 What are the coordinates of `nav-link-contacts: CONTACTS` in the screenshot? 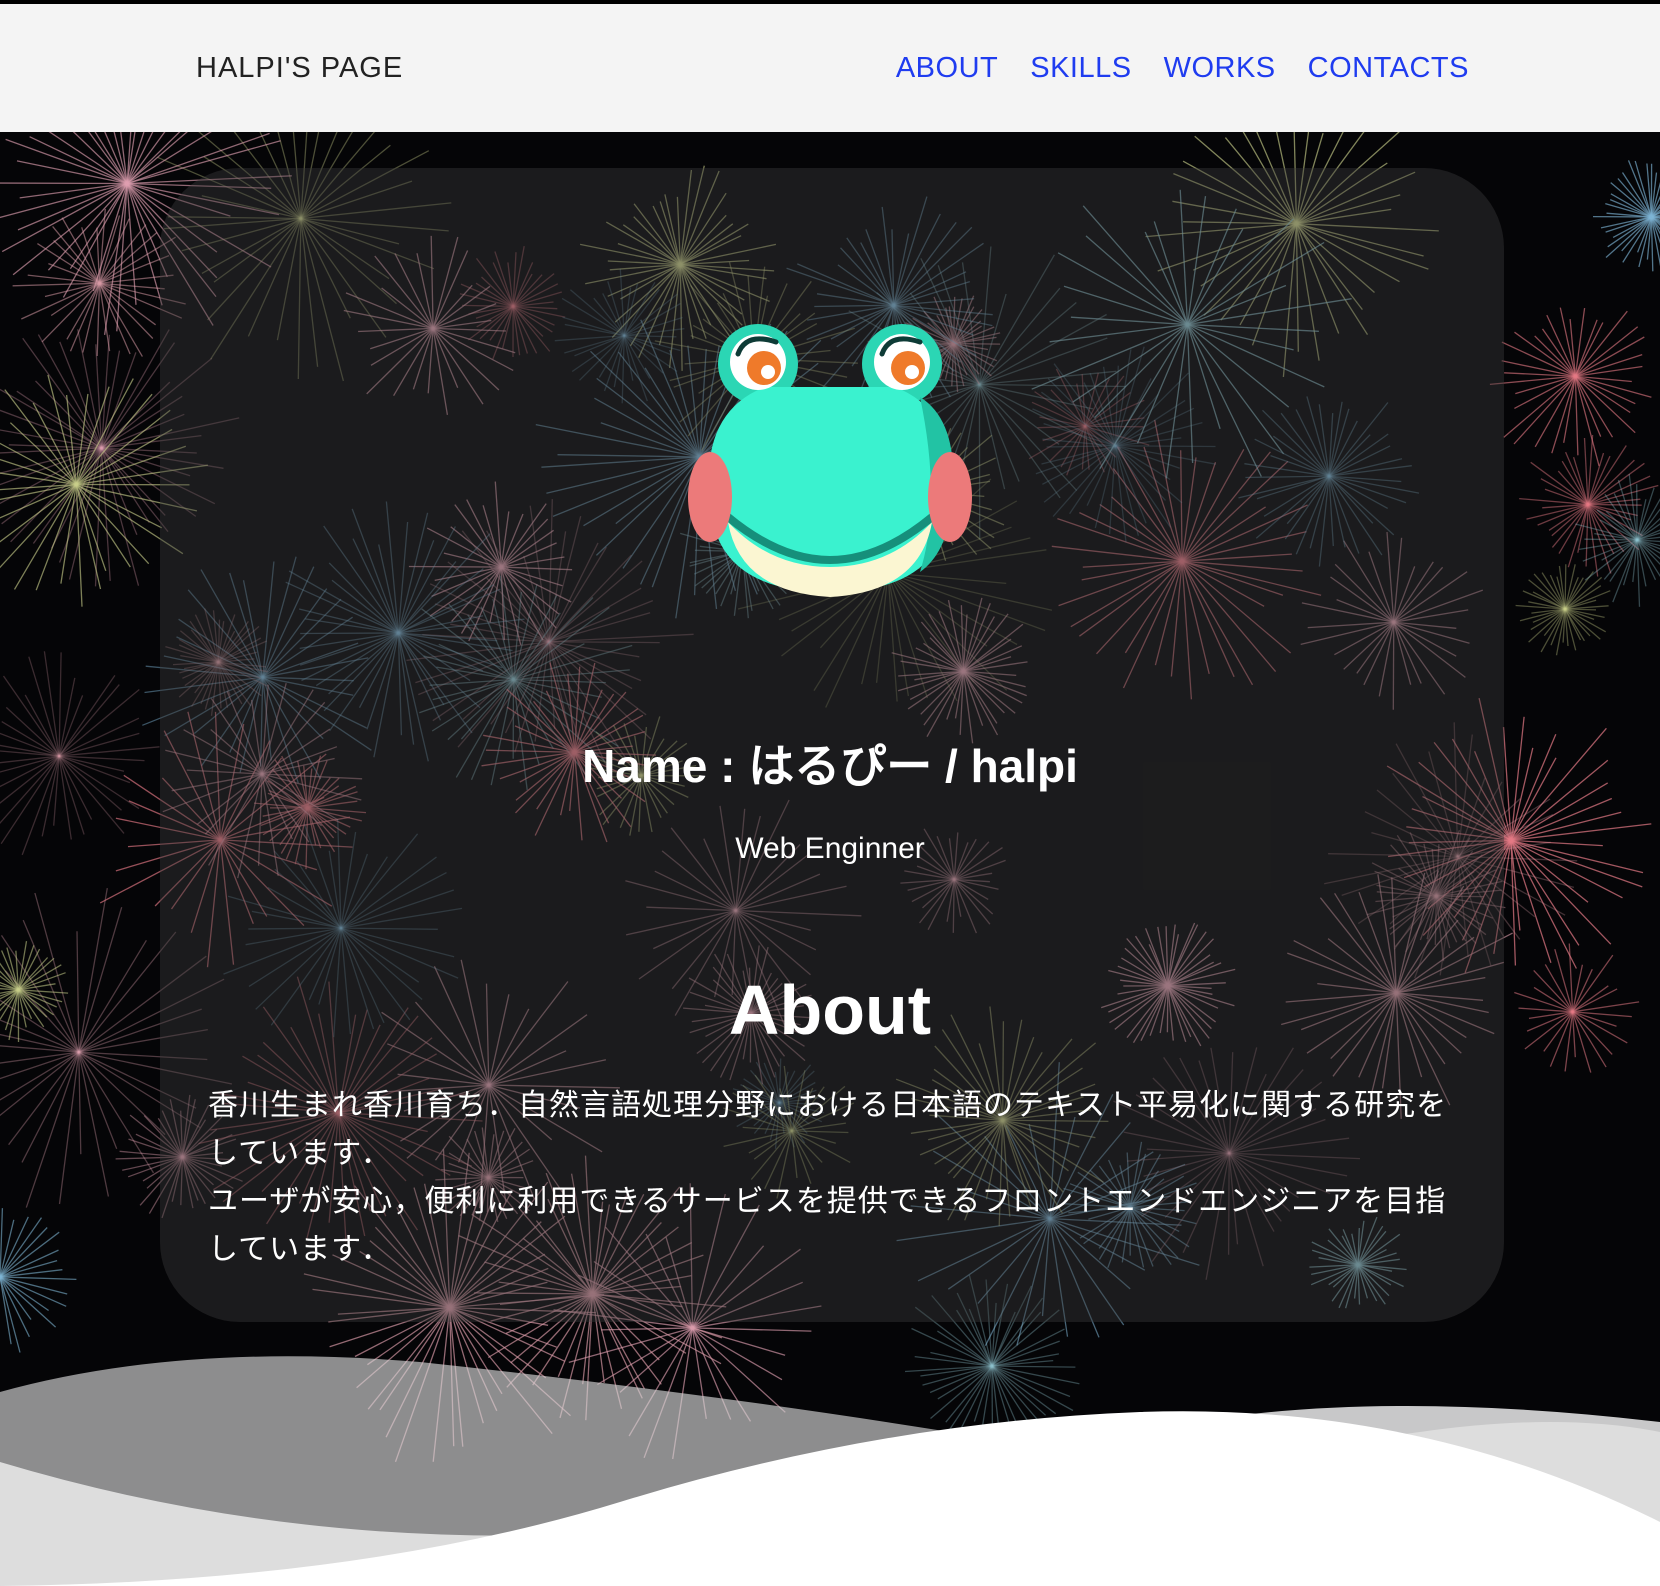 It's located at (1388, 68).